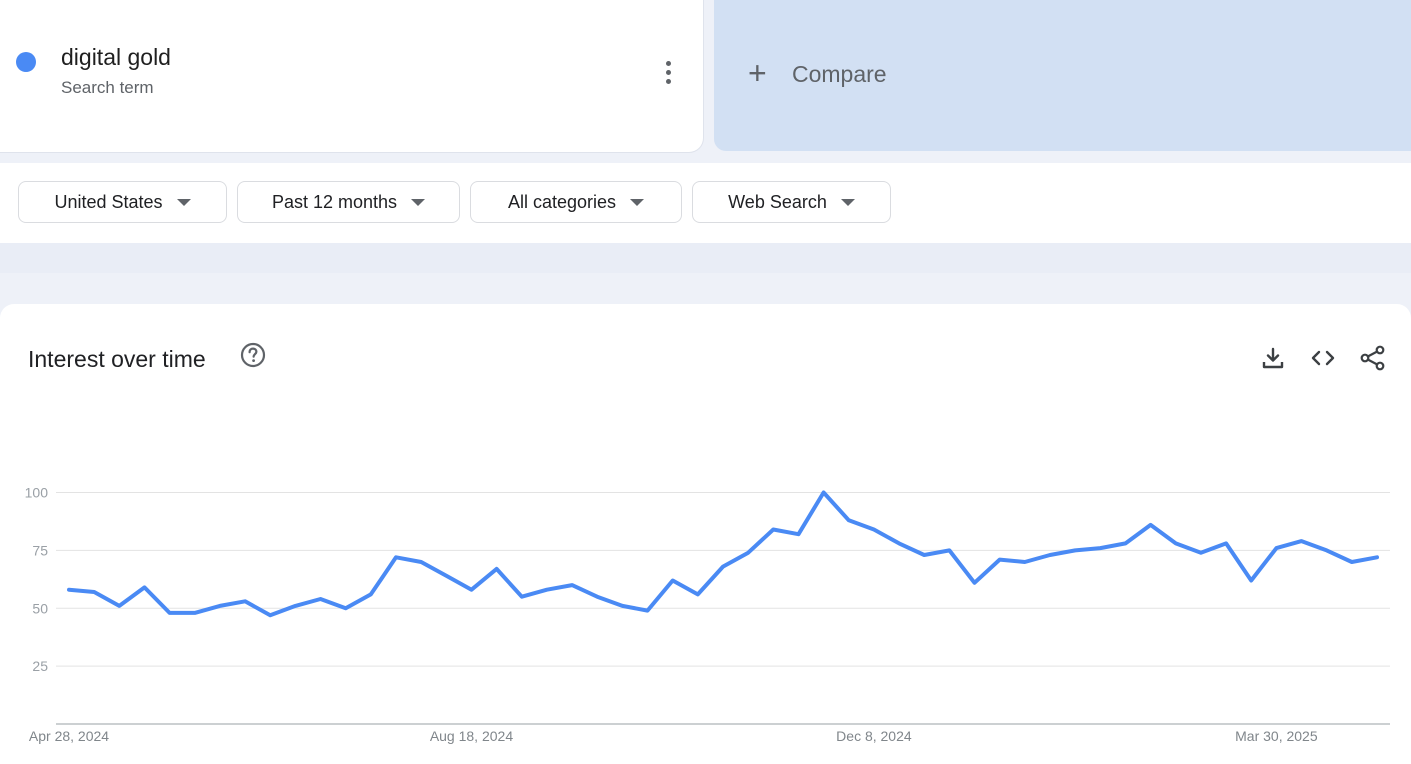  I want to click on y-tick-label: 100, so click(37, 493).